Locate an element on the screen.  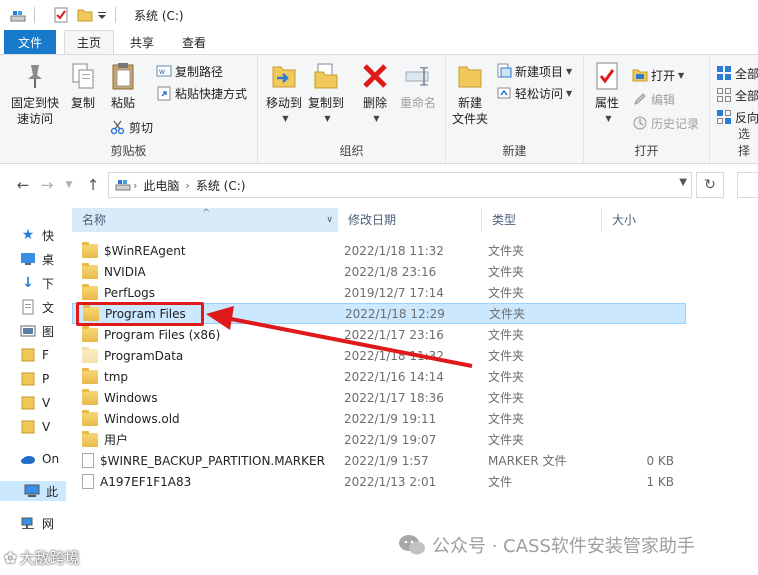
delete-button: 删除 ▼ is located at coordinates (375, 93).